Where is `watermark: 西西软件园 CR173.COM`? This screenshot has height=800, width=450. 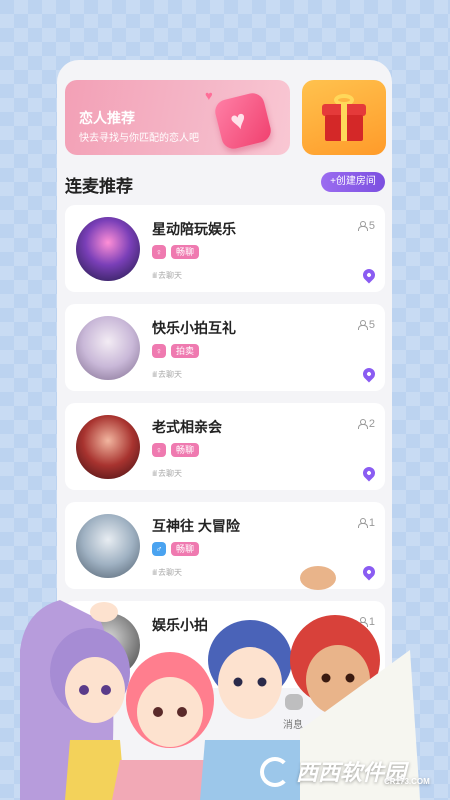 watermark: 西西软件园 CR173.COM is located at coordinates (348, 772).